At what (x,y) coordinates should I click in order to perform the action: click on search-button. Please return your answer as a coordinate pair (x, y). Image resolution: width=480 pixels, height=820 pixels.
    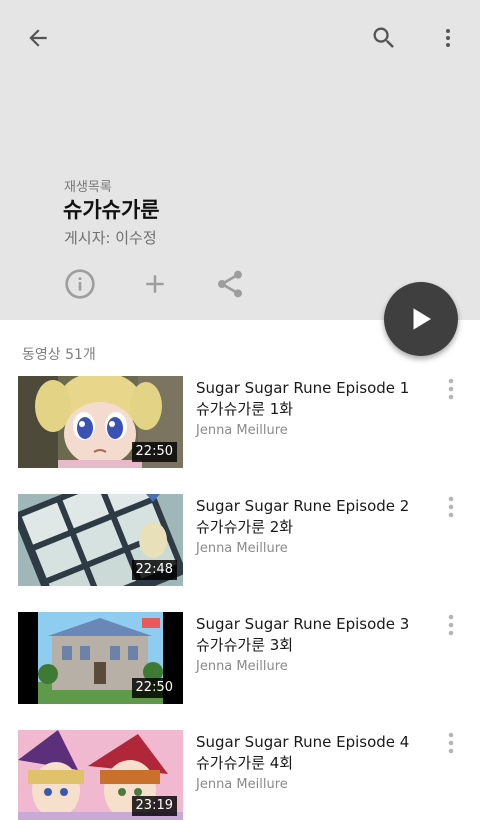
    Looking at the image, I should click on (384, 38).